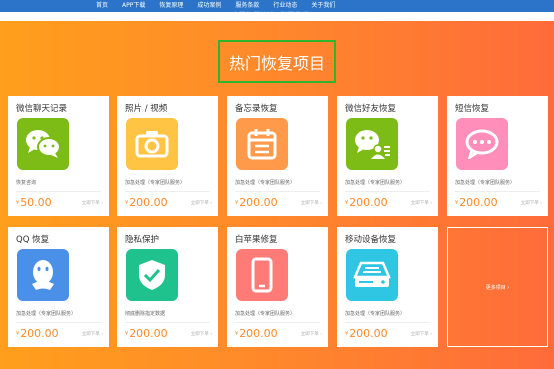 Image resolution: width=554 pixels, height=369 pixels. Describe the element at coordinates (372, 275) in the screenshot. I see `hard-drive-icon` at that location.